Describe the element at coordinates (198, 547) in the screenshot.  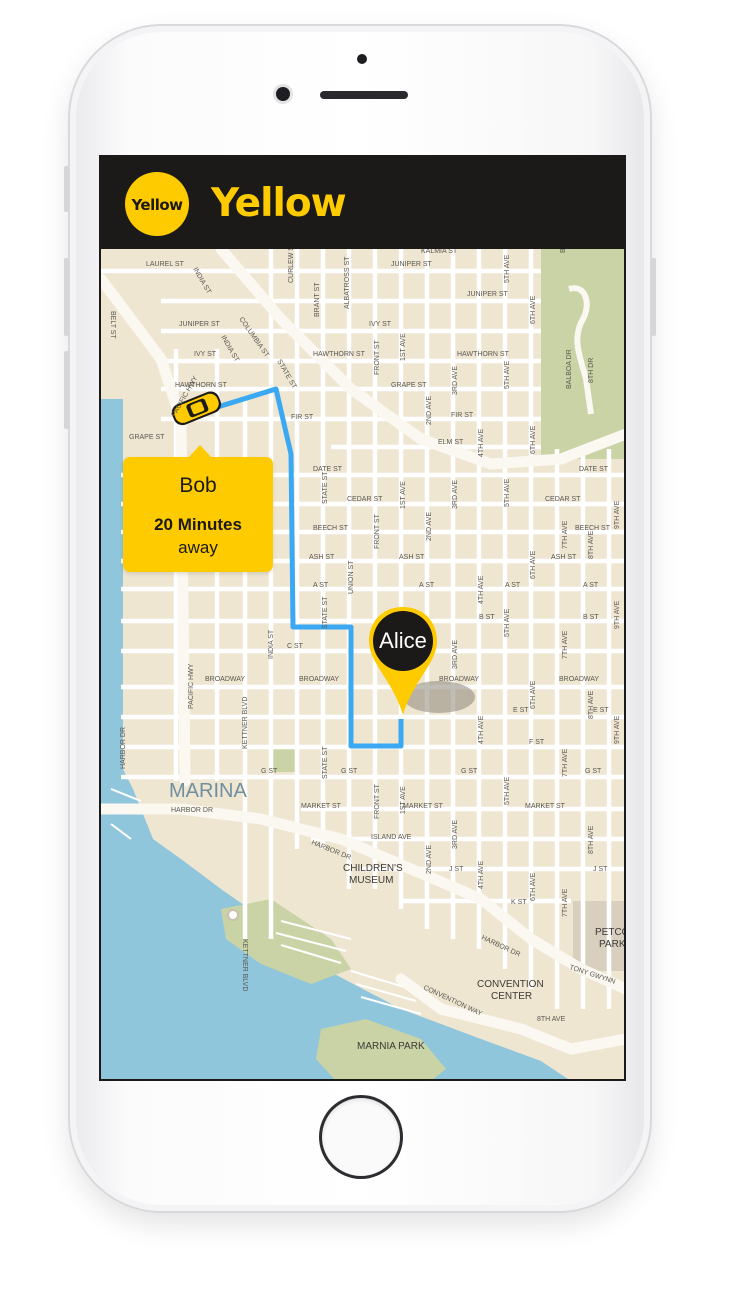
I see `driver-eta-suffix: away` at that location.